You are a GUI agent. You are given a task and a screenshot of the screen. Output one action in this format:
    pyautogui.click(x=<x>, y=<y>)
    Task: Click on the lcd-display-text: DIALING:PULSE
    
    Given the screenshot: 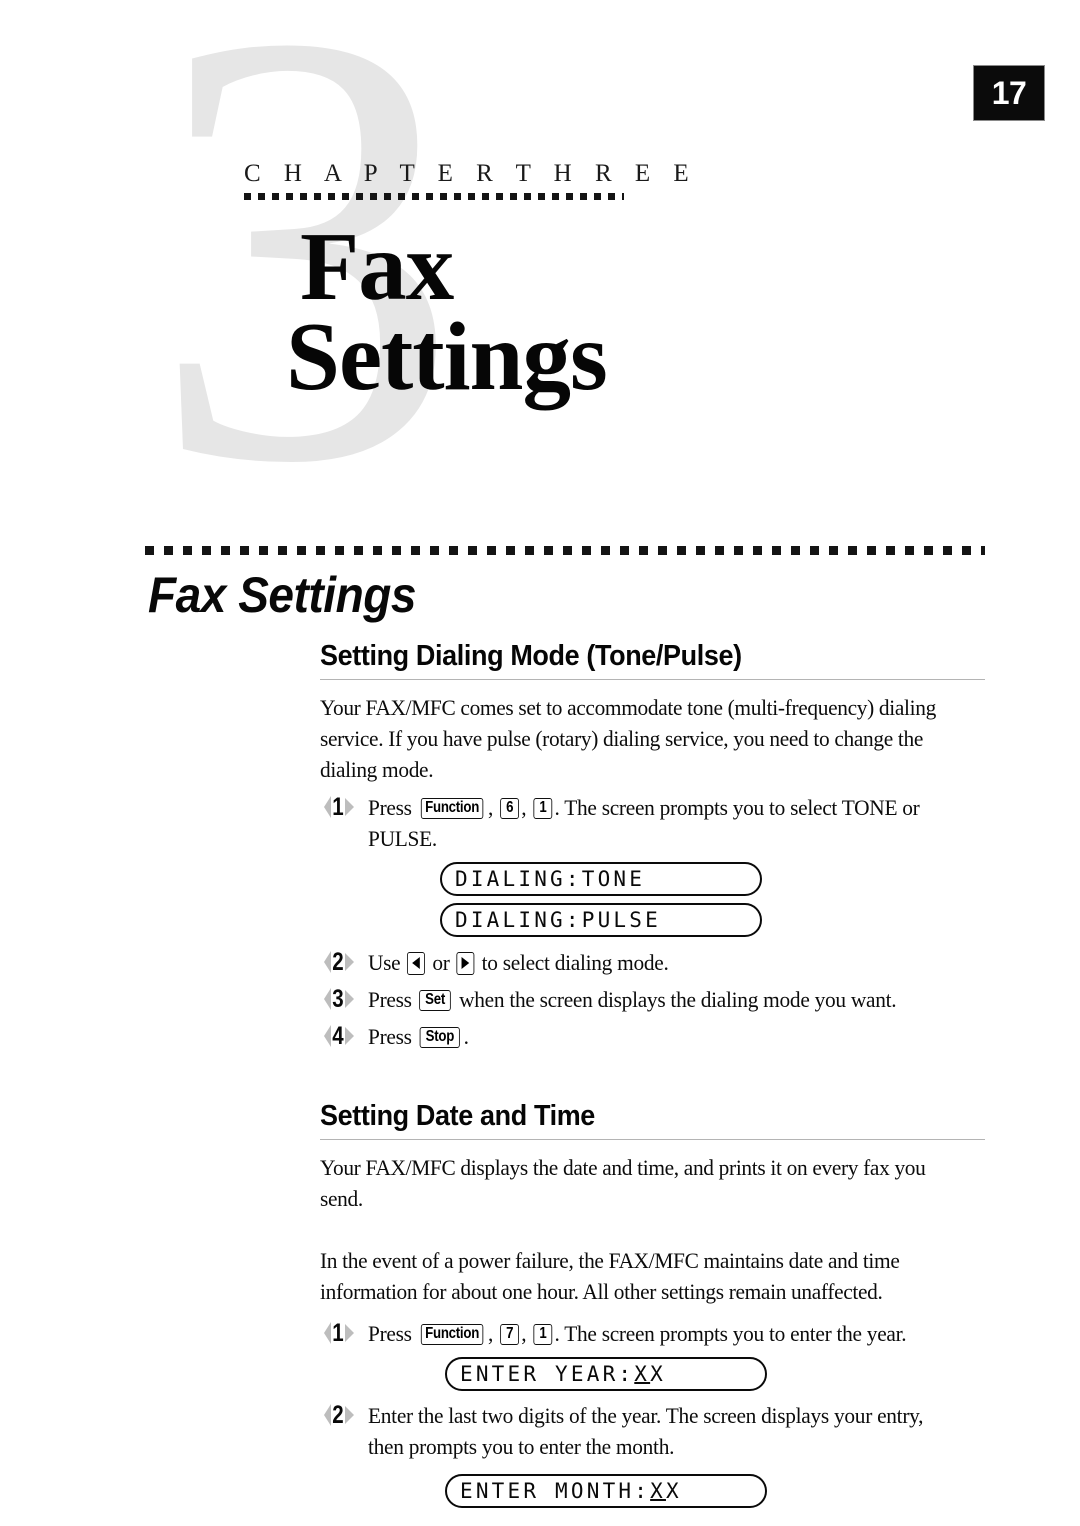 What is the action you would take?
    pyautogui.click(x=558, y=920)
    